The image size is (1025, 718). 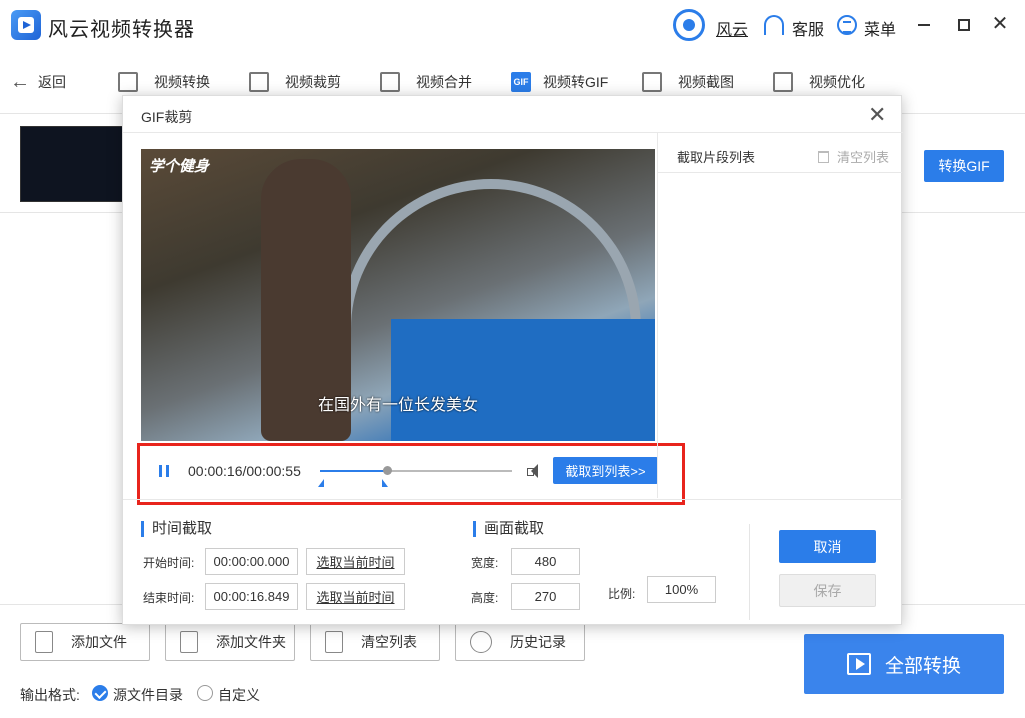 What do you see at coordinates (416, 471) in the screenshot?
I see `seek-bar` at bounding box center [416, 471].